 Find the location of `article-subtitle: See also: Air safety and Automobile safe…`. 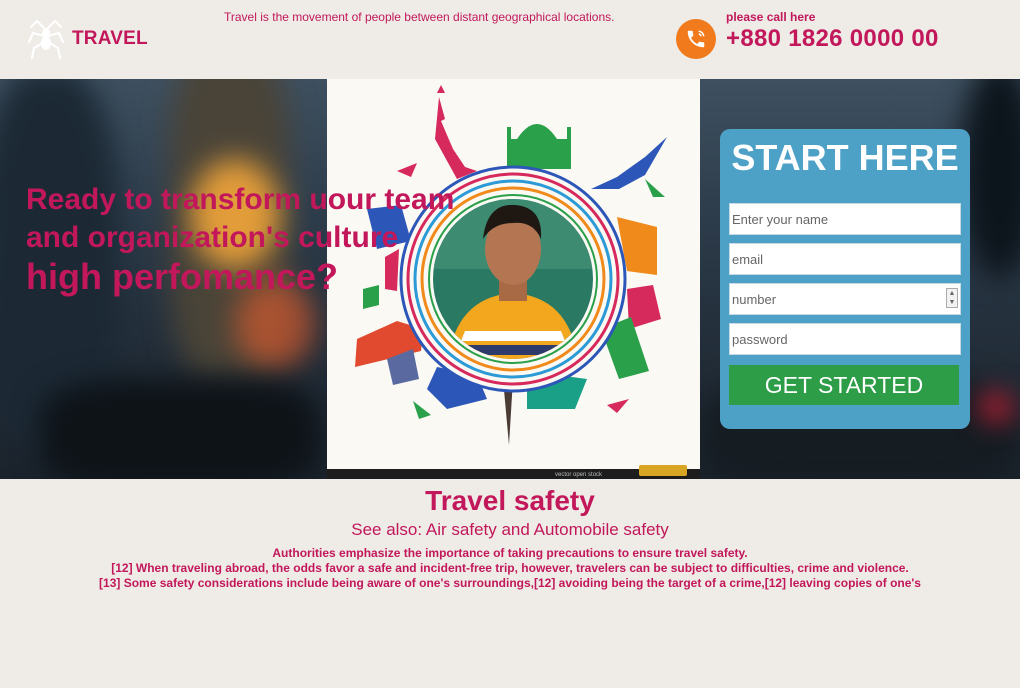

article-subtitle: See also: Air safety and Automobile safe… is located at coordinates (510, 529).